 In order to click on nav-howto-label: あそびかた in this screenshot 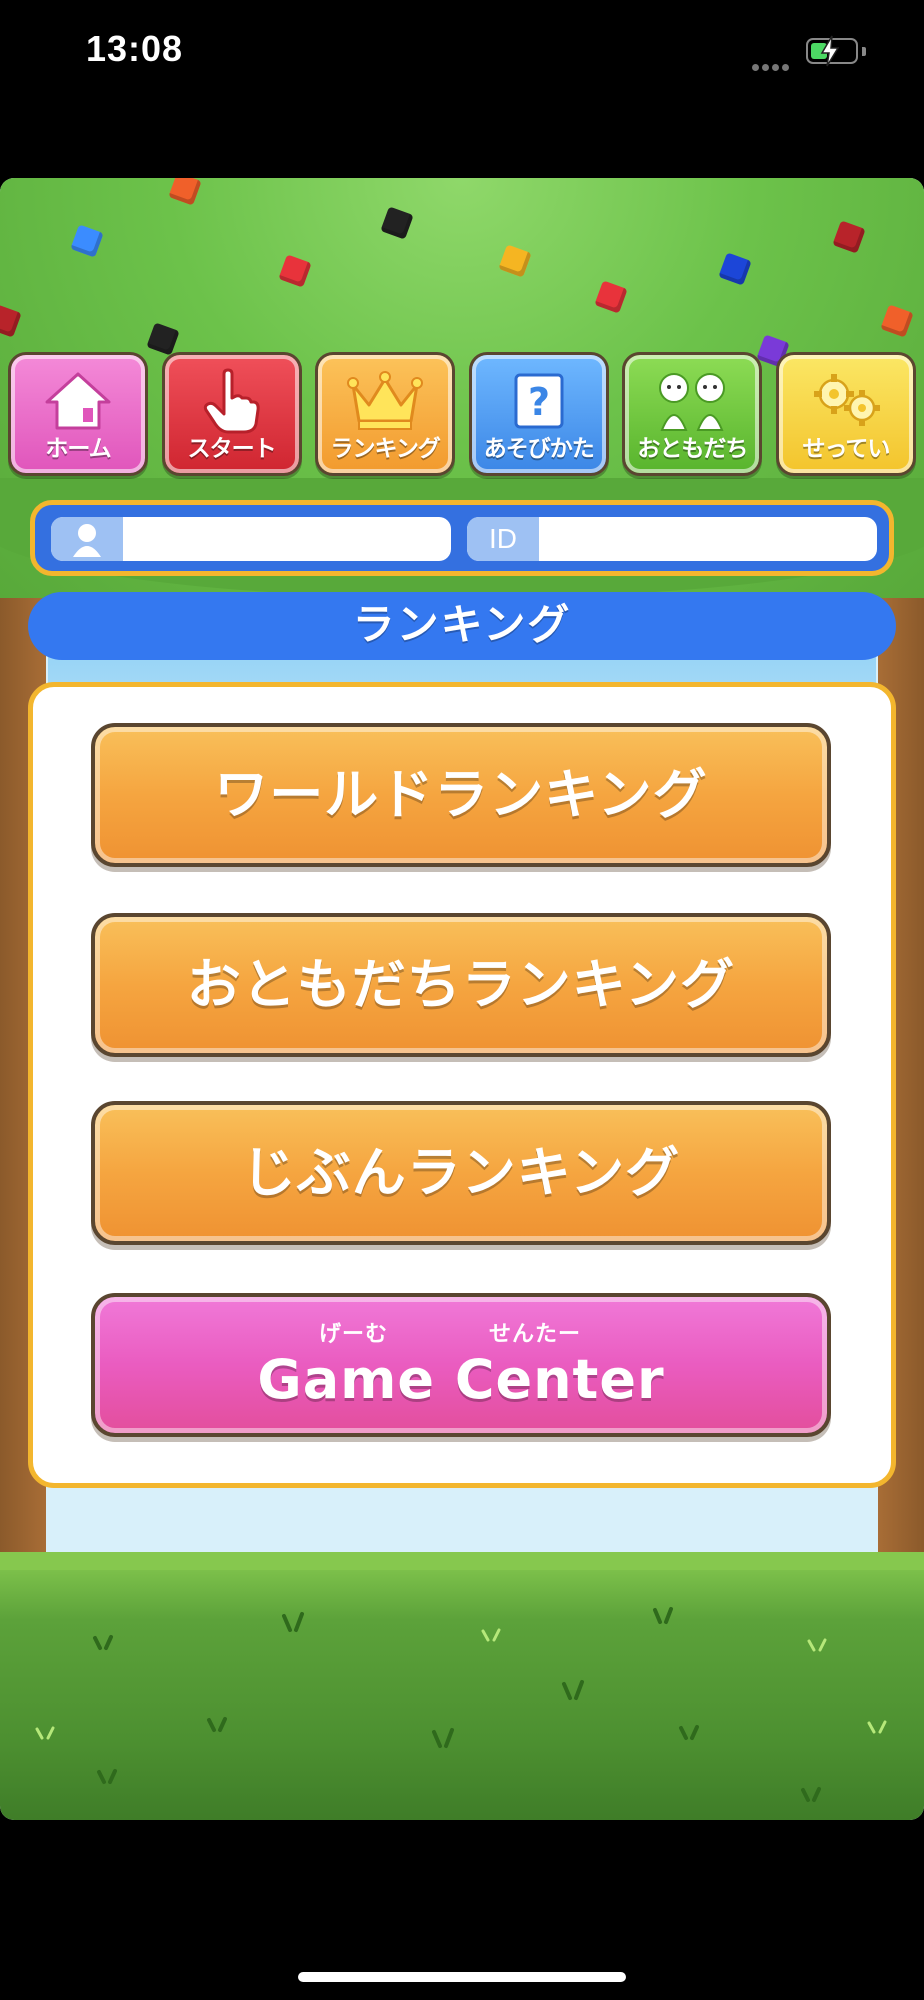, I will do `click(539, 449)`.